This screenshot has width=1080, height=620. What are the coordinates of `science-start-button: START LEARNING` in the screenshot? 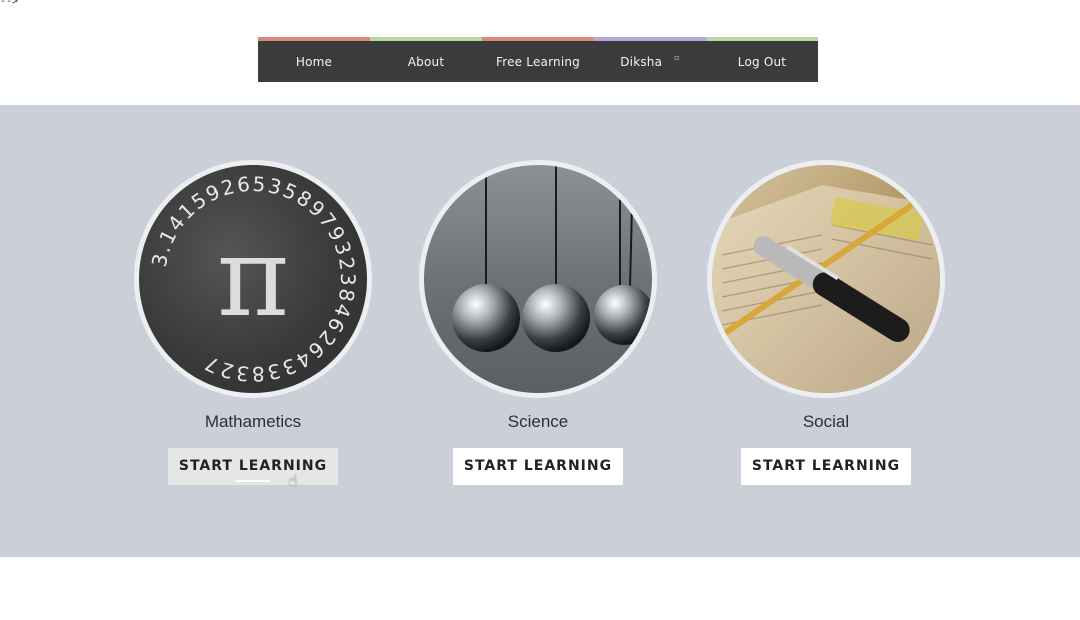 It's located at (538, 466).